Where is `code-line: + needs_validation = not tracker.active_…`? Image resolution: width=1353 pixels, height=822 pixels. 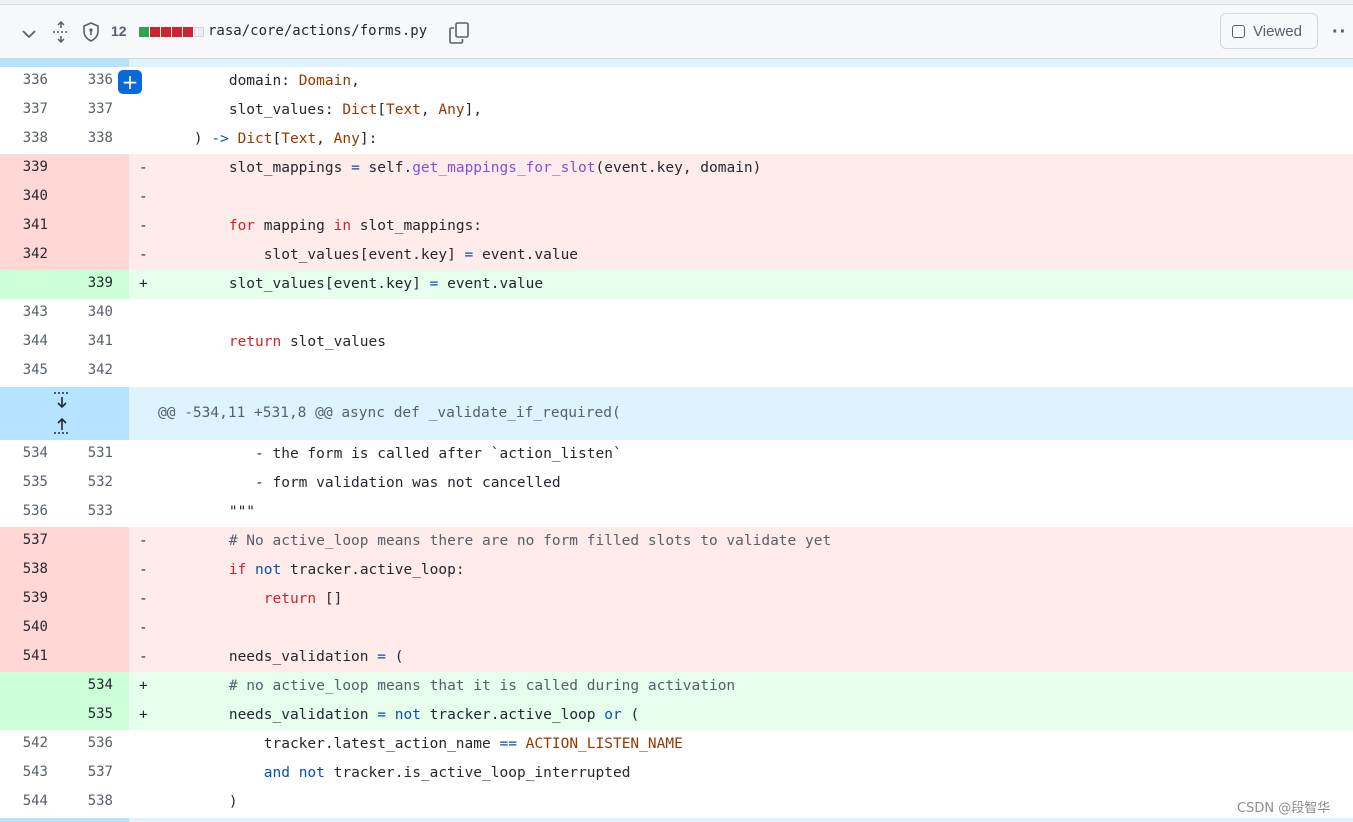 code-line: + needs_validation = not tracker.active_… is located at coordinates (741, 715).